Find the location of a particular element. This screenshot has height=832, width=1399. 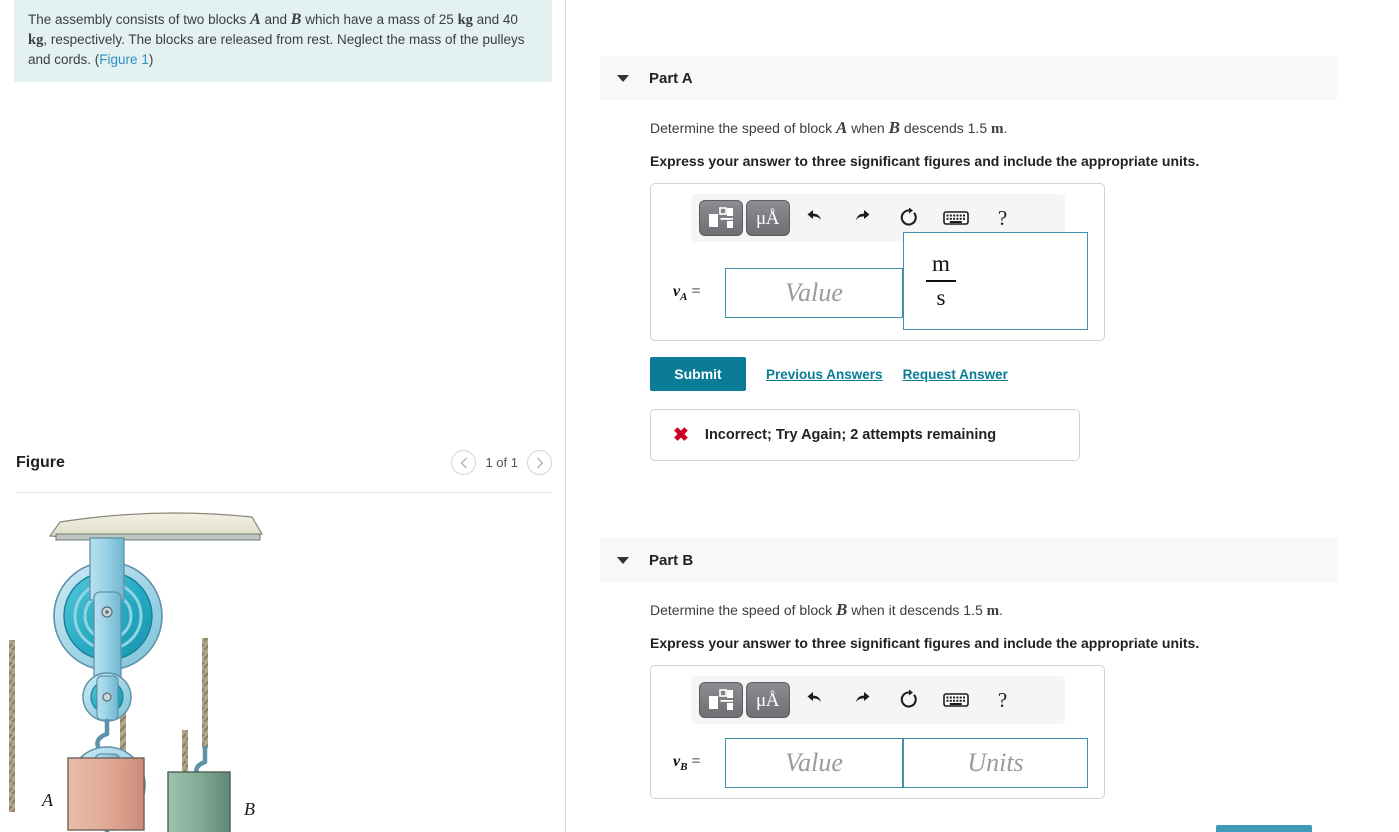

part-b-answer-card: μÅ ? vB = Value Units is located at coordinates (877, 732).